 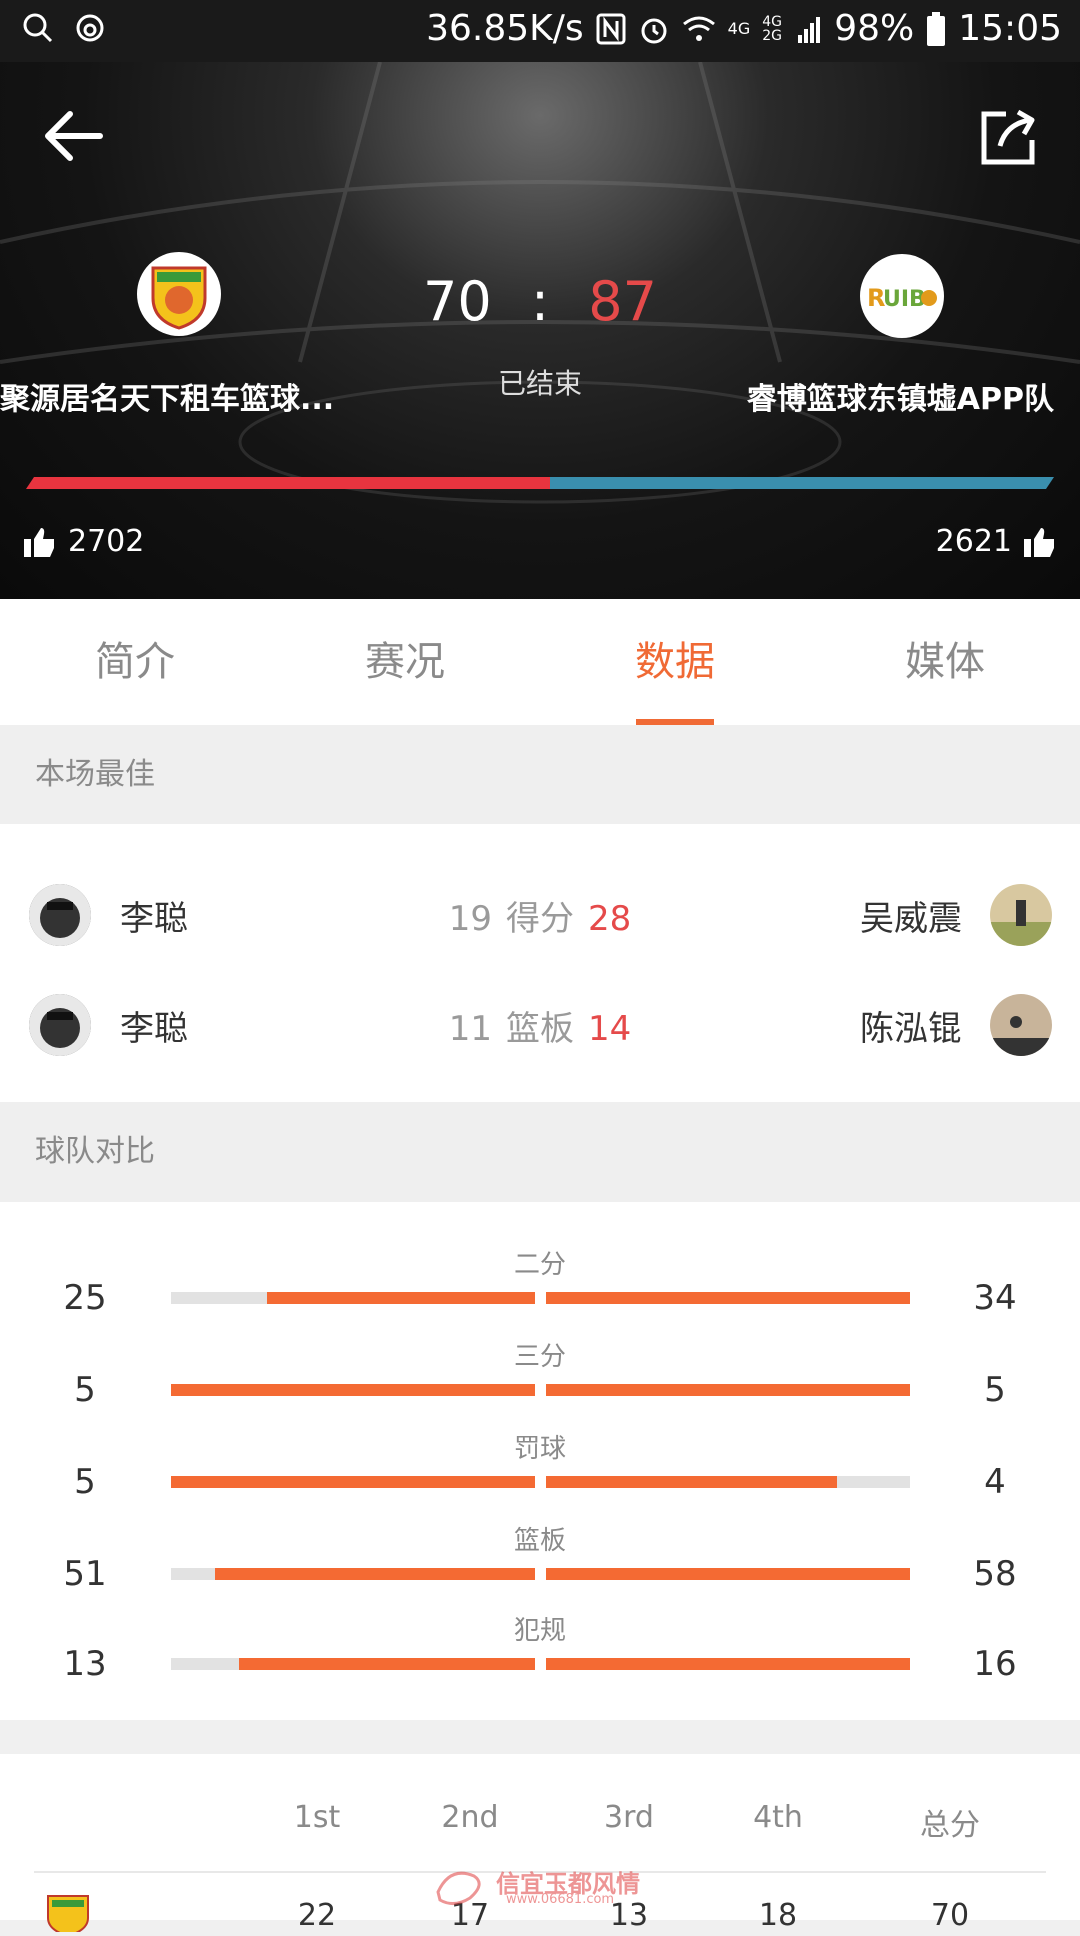 What do you see at coordinates (936, 28) in the screenshot?
I see `battery-icon` at bounding box center [936, 28].